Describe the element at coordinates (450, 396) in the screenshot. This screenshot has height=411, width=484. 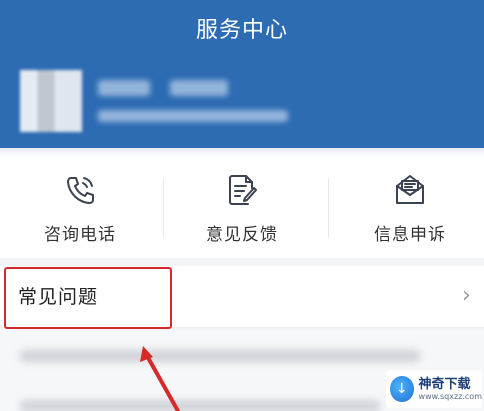
I see `watermark-url: www.sqxzz.com` at that location.